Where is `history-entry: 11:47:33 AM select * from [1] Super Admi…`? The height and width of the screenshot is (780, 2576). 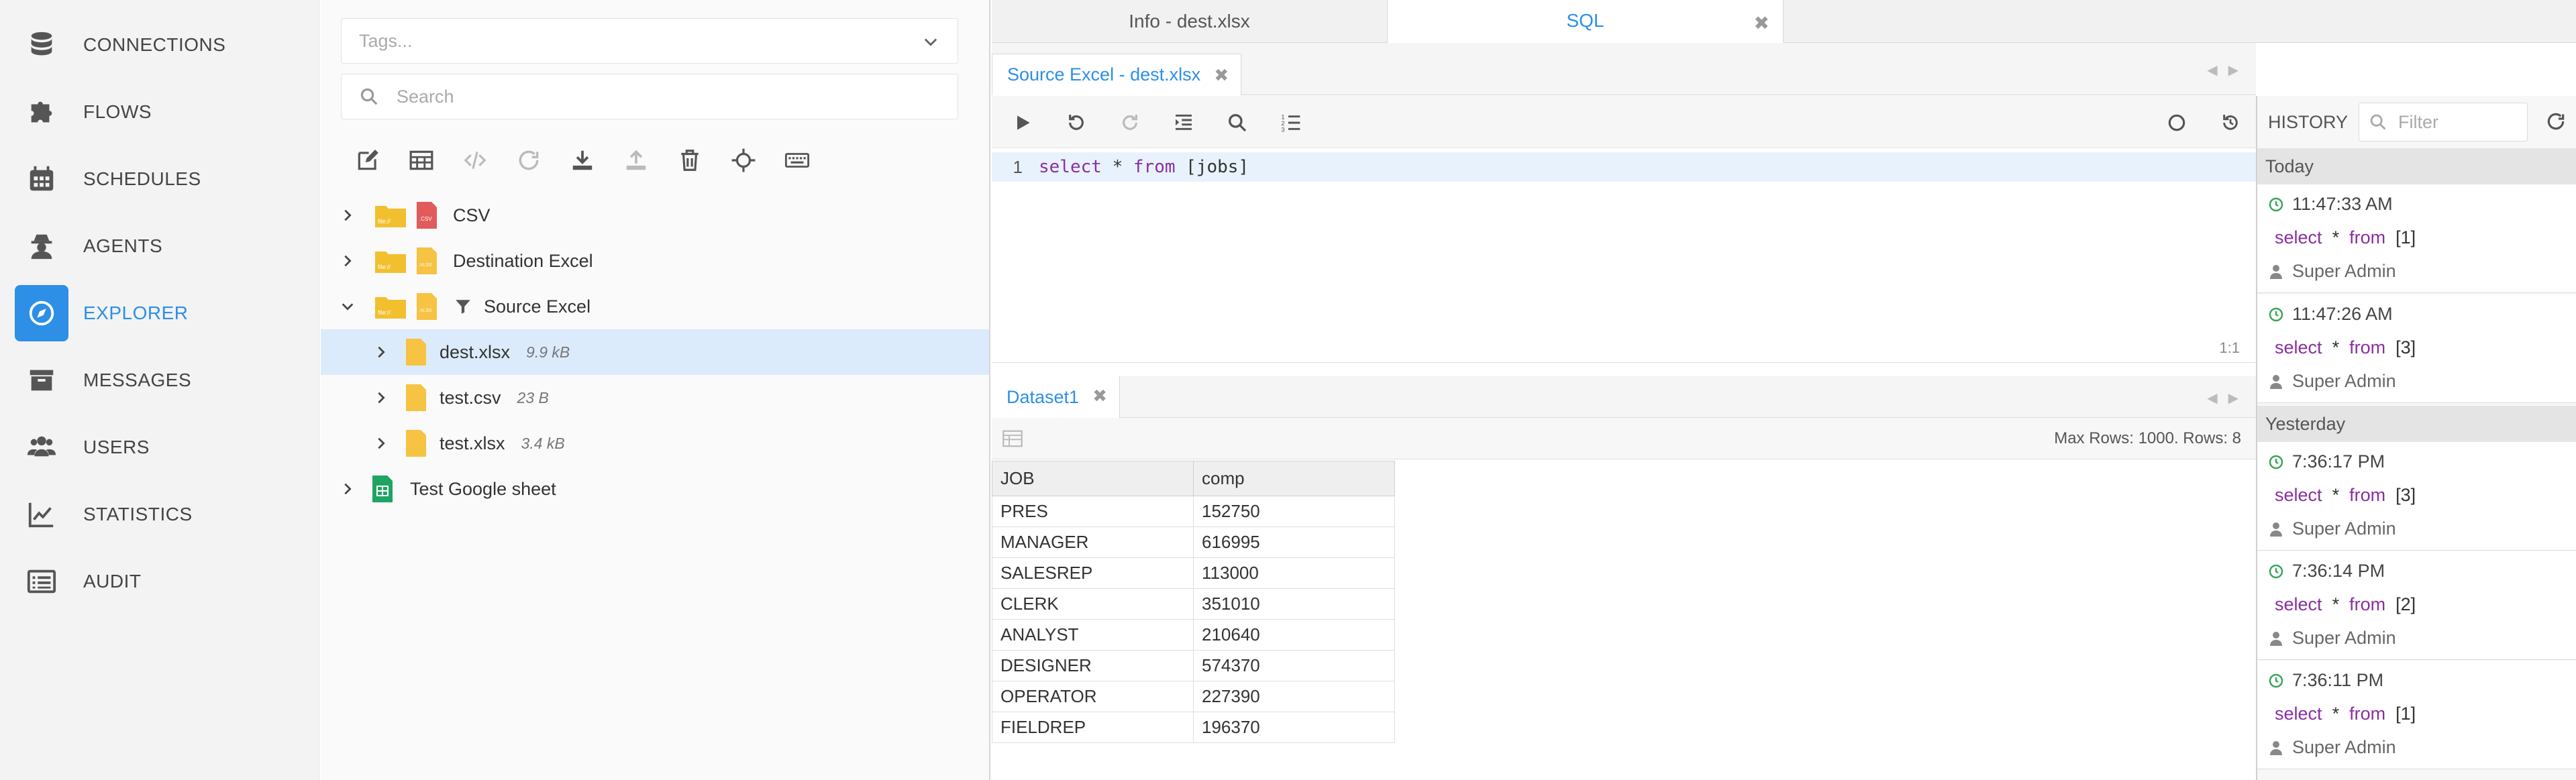
history-entry: 11:47:33 AM select * from [1] Super Admi… is located at coordinates (2416, 238).